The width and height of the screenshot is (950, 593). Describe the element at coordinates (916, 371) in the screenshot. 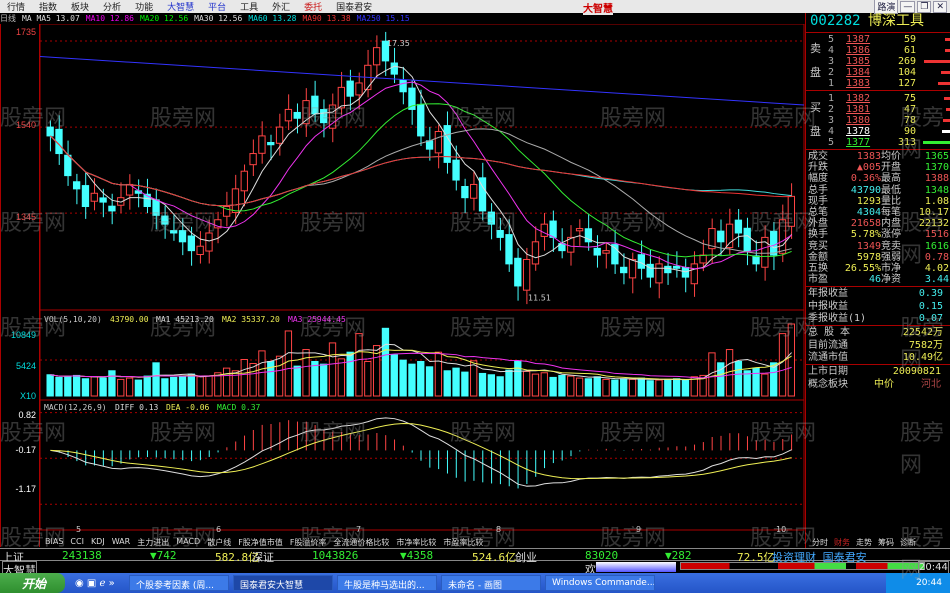

I see `listing-field: 20090821` at that location.